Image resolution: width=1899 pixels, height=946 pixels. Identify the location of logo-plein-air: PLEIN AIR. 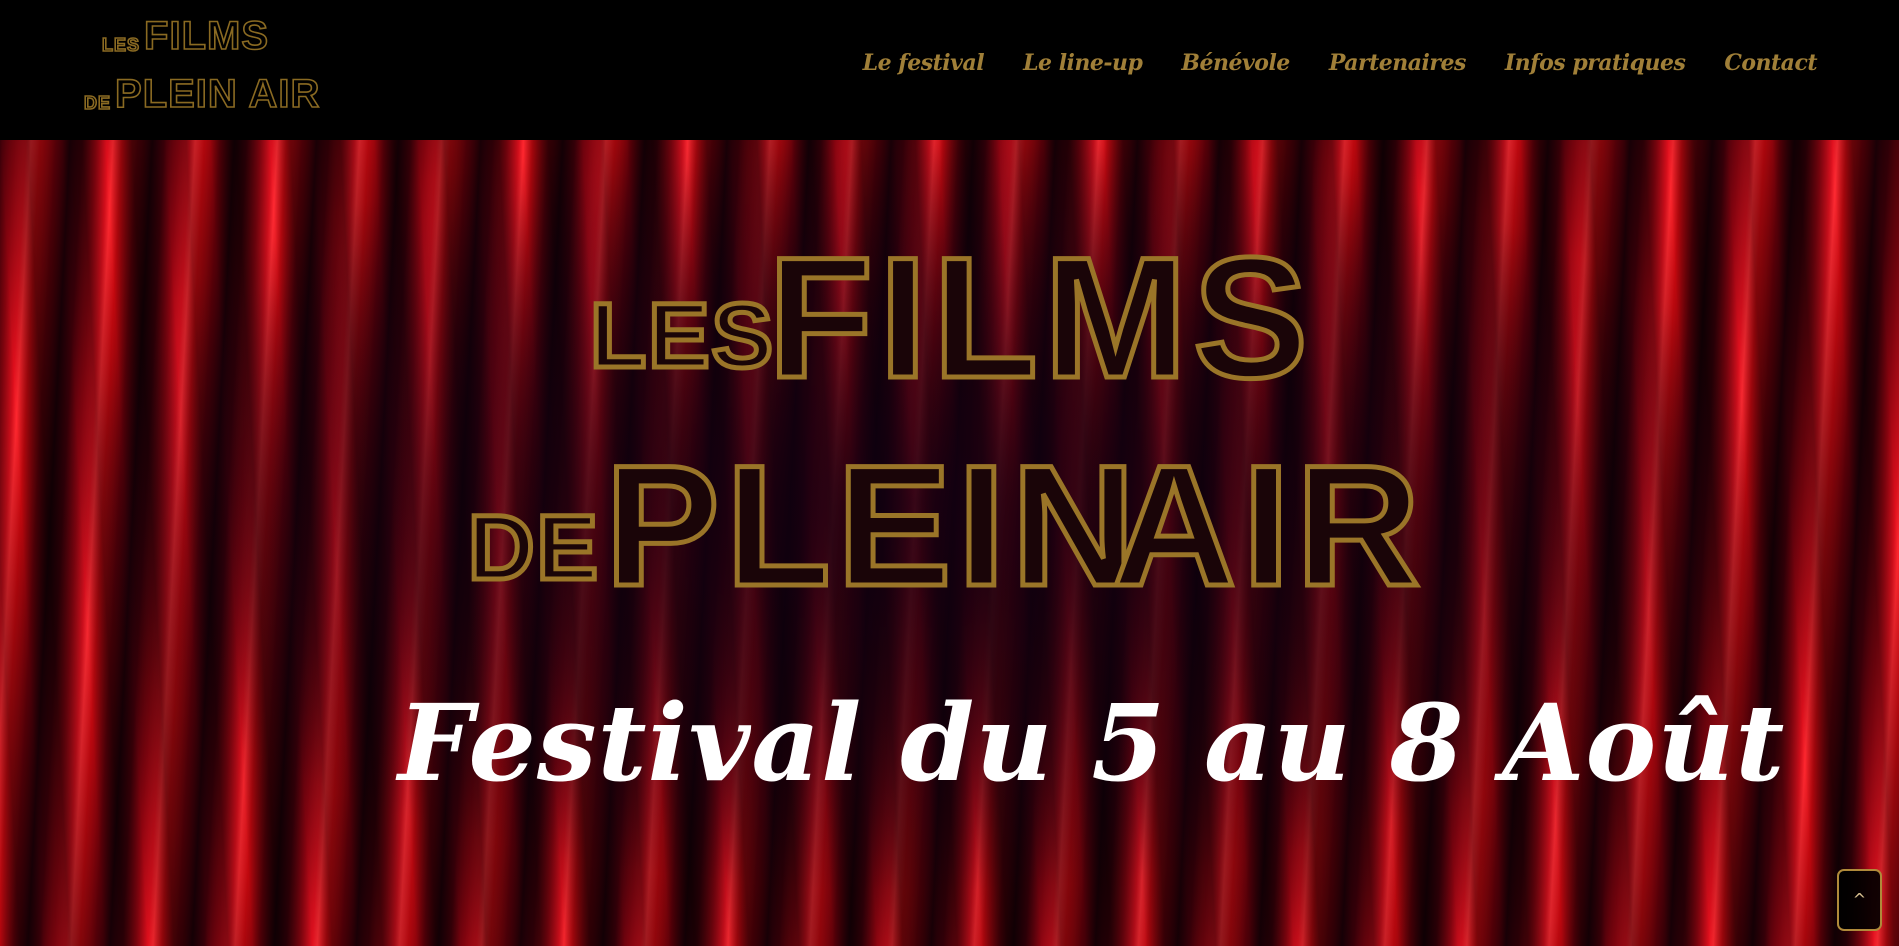
(217, 94).